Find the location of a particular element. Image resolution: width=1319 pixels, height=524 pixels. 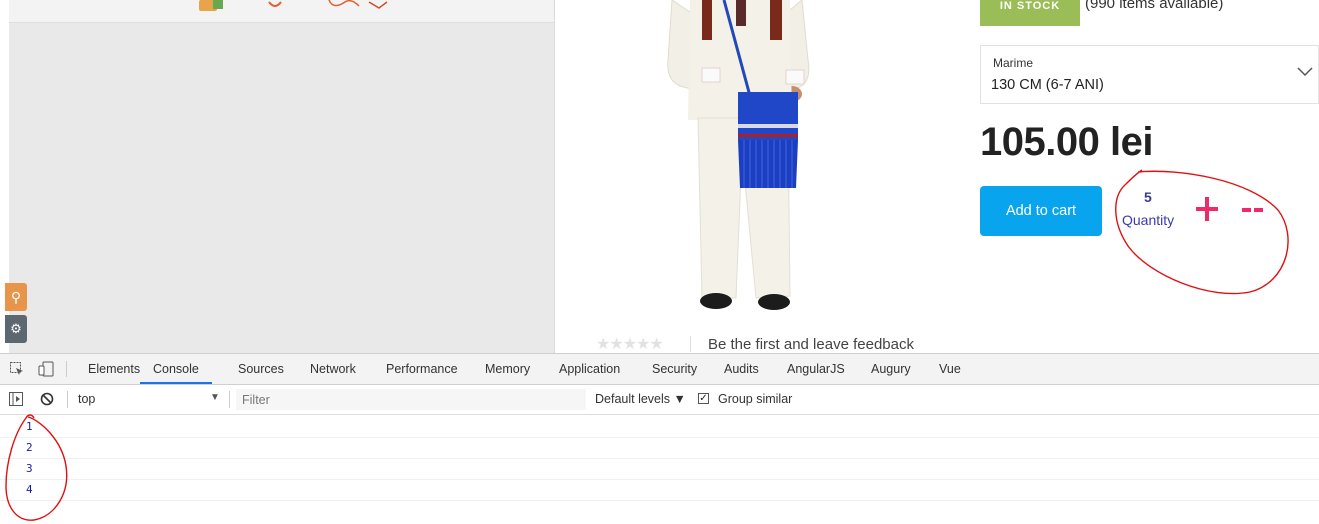

console-toolbar: top ▼ Default levels ▼ ✓ Group similar is located at coordinates (659, 400).